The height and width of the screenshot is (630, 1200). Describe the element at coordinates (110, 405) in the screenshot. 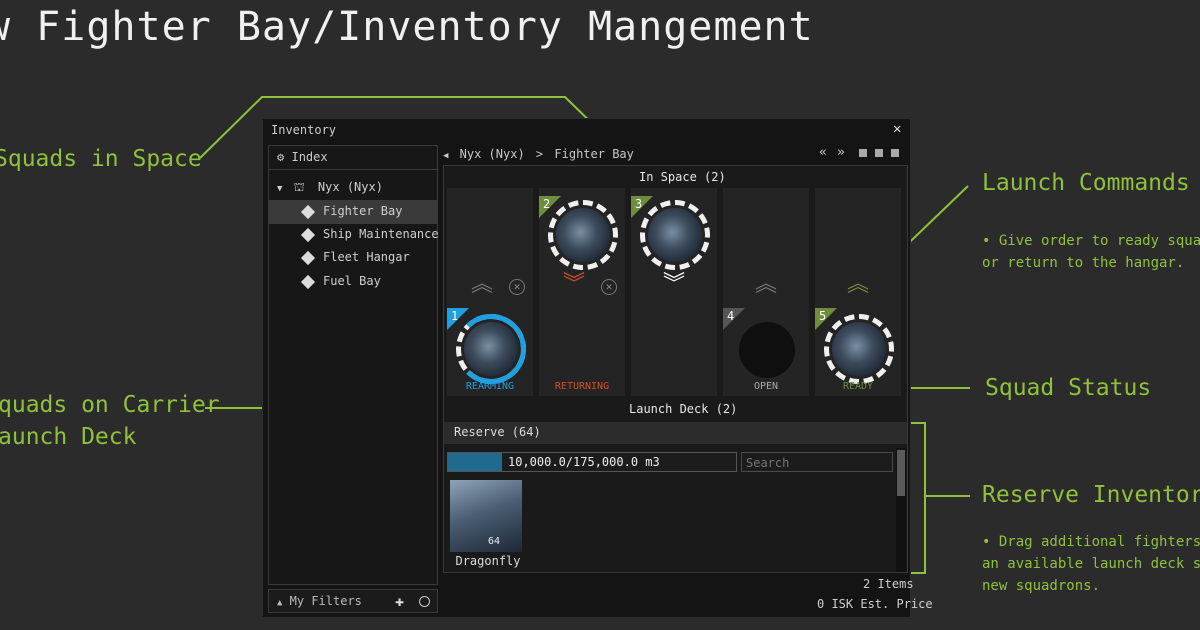

I see `annotation-squads-on-carrier-1: quads on Carrier` at that location.